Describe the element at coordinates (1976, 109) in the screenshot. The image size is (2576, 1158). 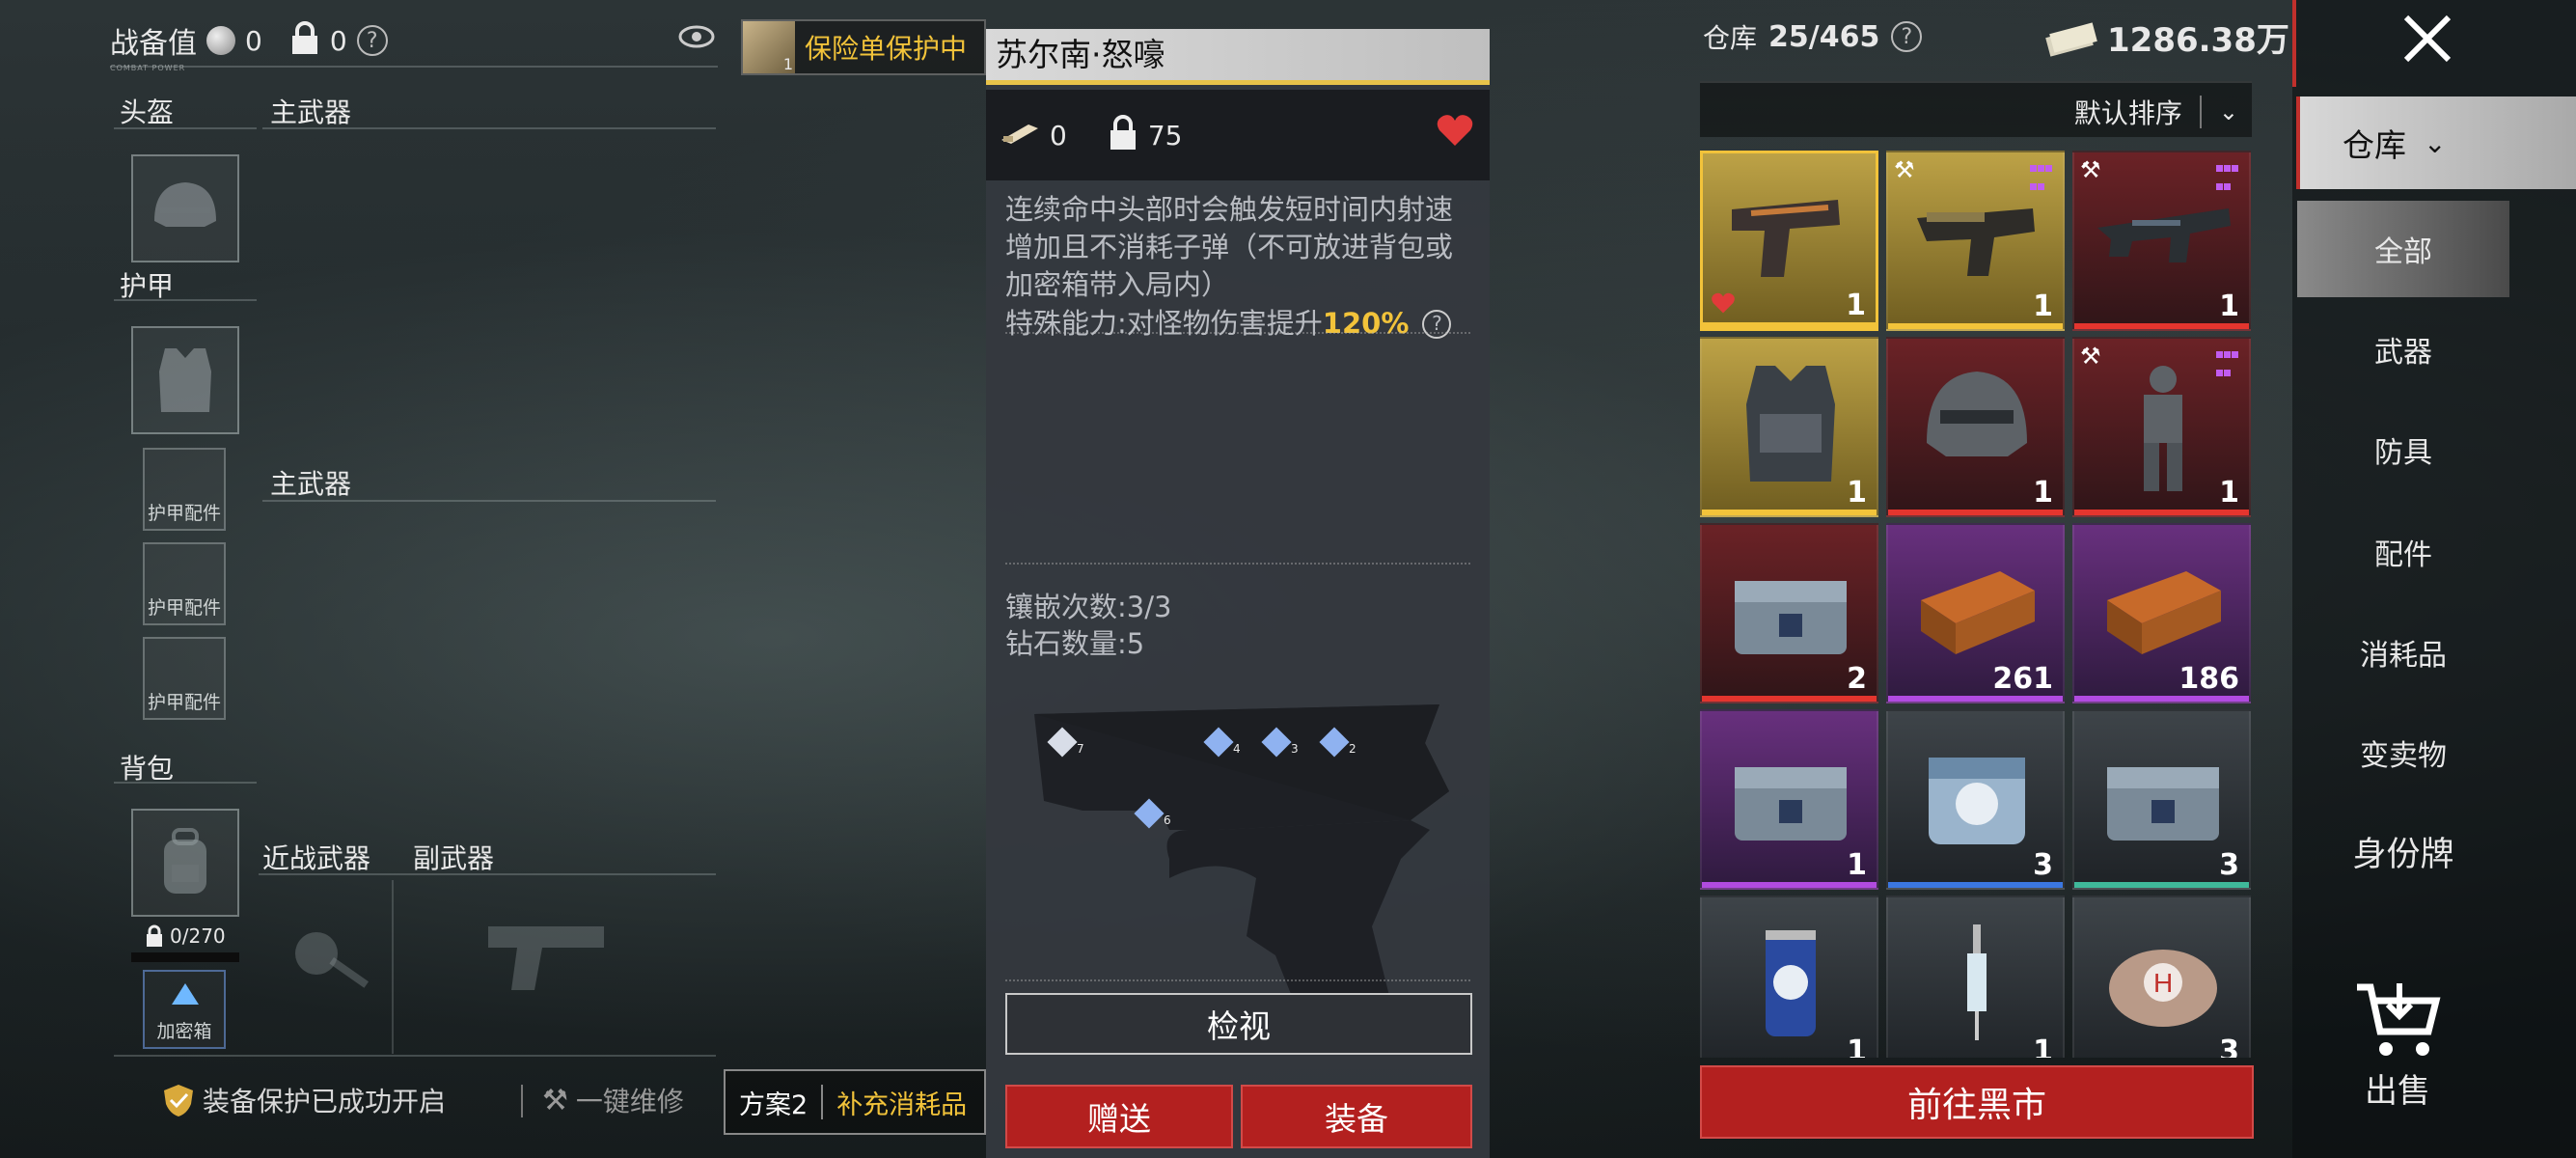
I see `sort-bar: 默认排序 ⌄` at that location.